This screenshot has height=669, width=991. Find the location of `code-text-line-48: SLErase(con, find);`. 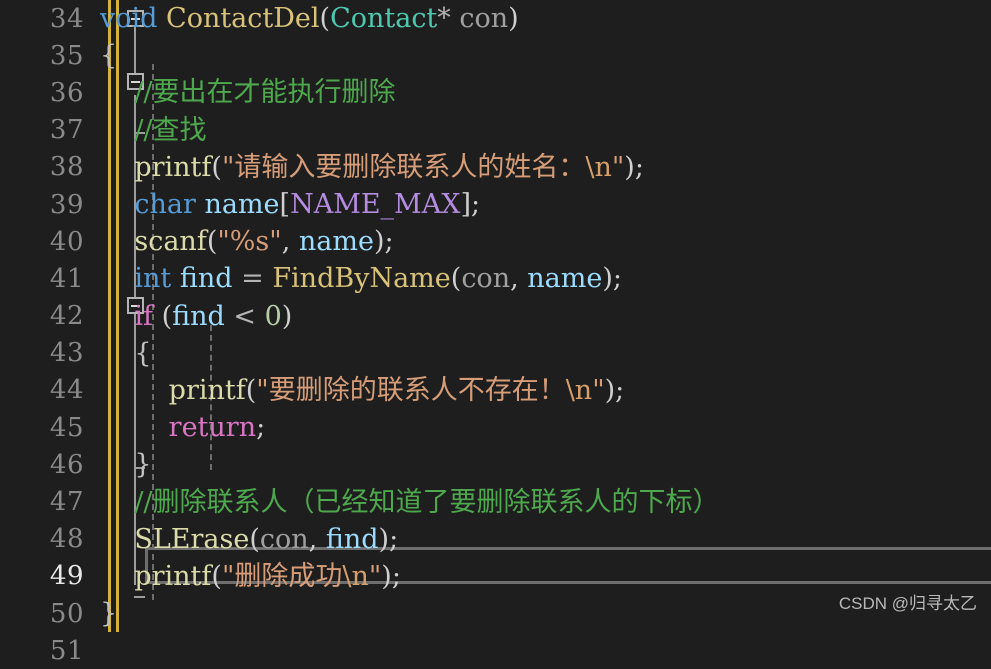

code-text-line-48: SLErase(con, find); is located at coordinates (245, 539).